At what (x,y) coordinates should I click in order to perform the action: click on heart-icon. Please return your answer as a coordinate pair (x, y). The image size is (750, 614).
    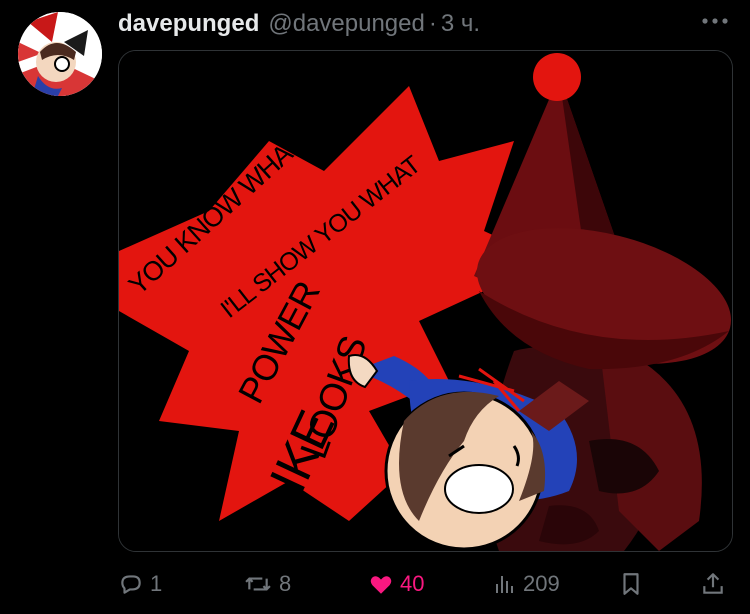
    Looking at the image, I should click on (381, 585).